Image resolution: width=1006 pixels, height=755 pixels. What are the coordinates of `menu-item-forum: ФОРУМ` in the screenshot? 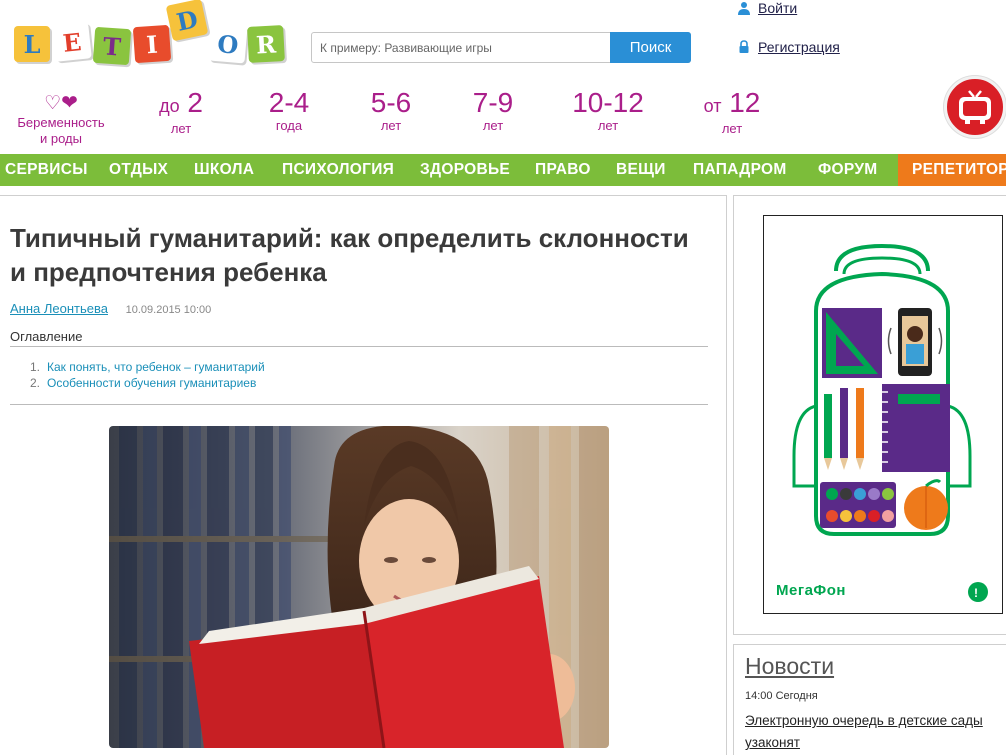 It's located at (847, 170).